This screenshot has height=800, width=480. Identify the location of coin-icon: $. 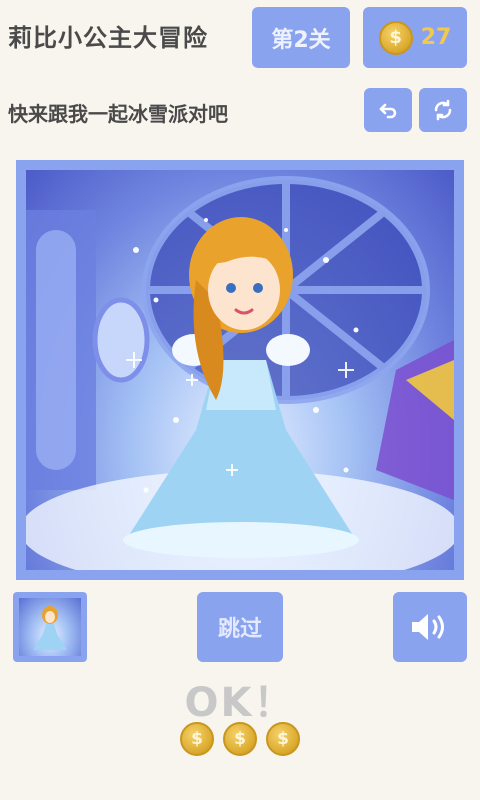
(395, 37).